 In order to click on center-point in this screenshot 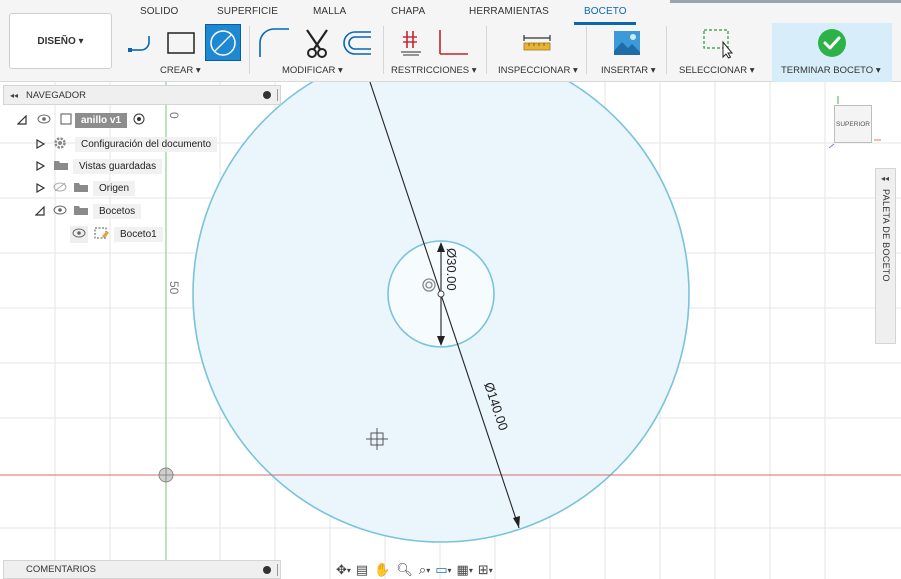, I will do `click(441, 294)`.